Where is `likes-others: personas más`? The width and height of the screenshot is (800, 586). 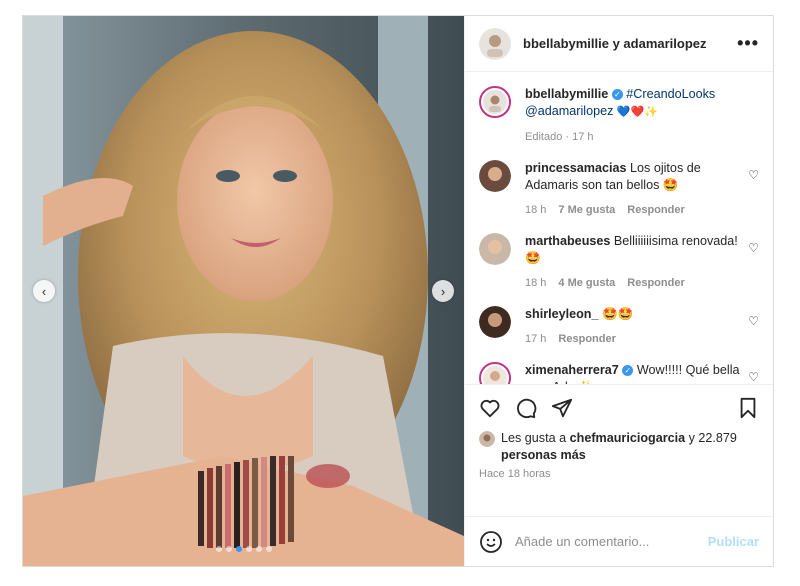
likes-others: personas más is located at coordinates (543, 455).